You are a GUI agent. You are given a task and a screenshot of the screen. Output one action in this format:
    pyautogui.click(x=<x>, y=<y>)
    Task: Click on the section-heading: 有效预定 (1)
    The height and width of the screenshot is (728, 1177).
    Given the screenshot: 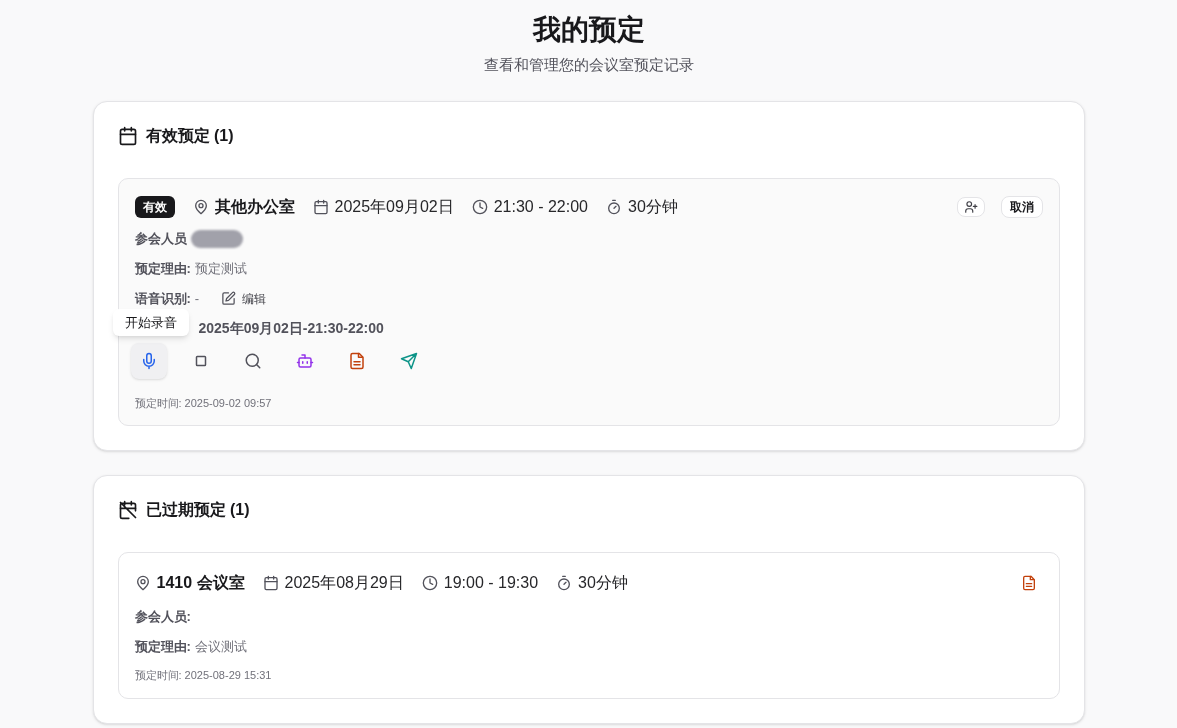 What is the action you would take?
    pyautogui.click(x=189, y=135)
    